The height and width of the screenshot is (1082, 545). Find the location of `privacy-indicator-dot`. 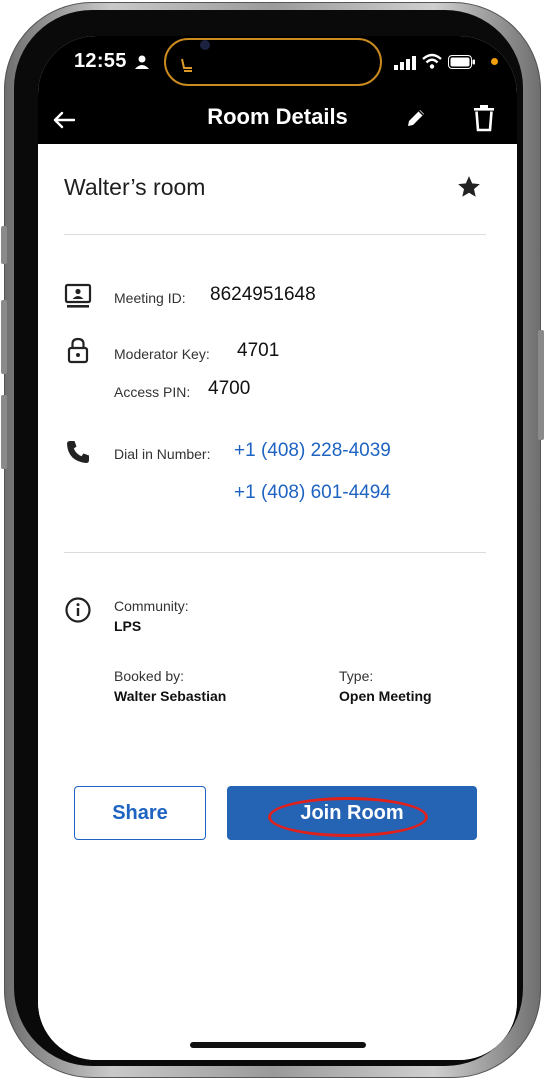

privacy-indicator-dot is located at coordinates (494, 61).